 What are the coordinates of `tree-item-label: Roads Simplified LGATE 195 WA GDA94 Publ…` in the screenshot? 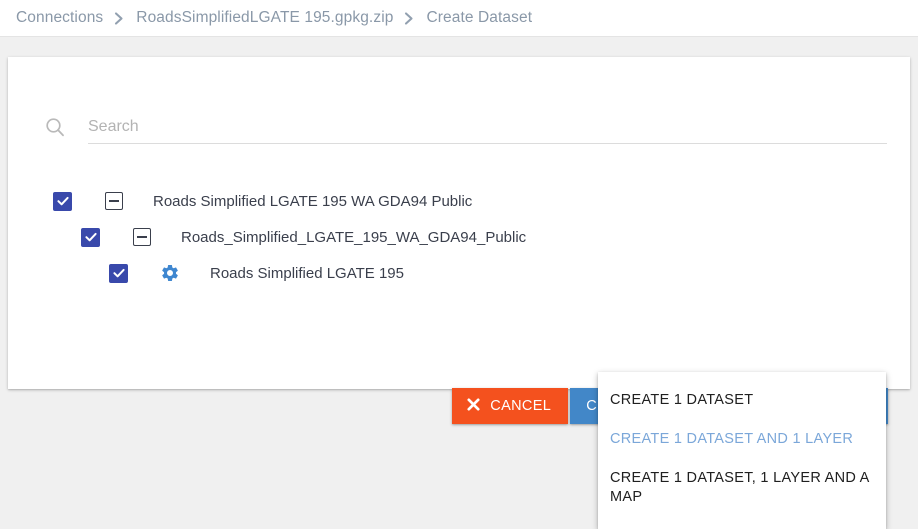 It's located at (313, 201).